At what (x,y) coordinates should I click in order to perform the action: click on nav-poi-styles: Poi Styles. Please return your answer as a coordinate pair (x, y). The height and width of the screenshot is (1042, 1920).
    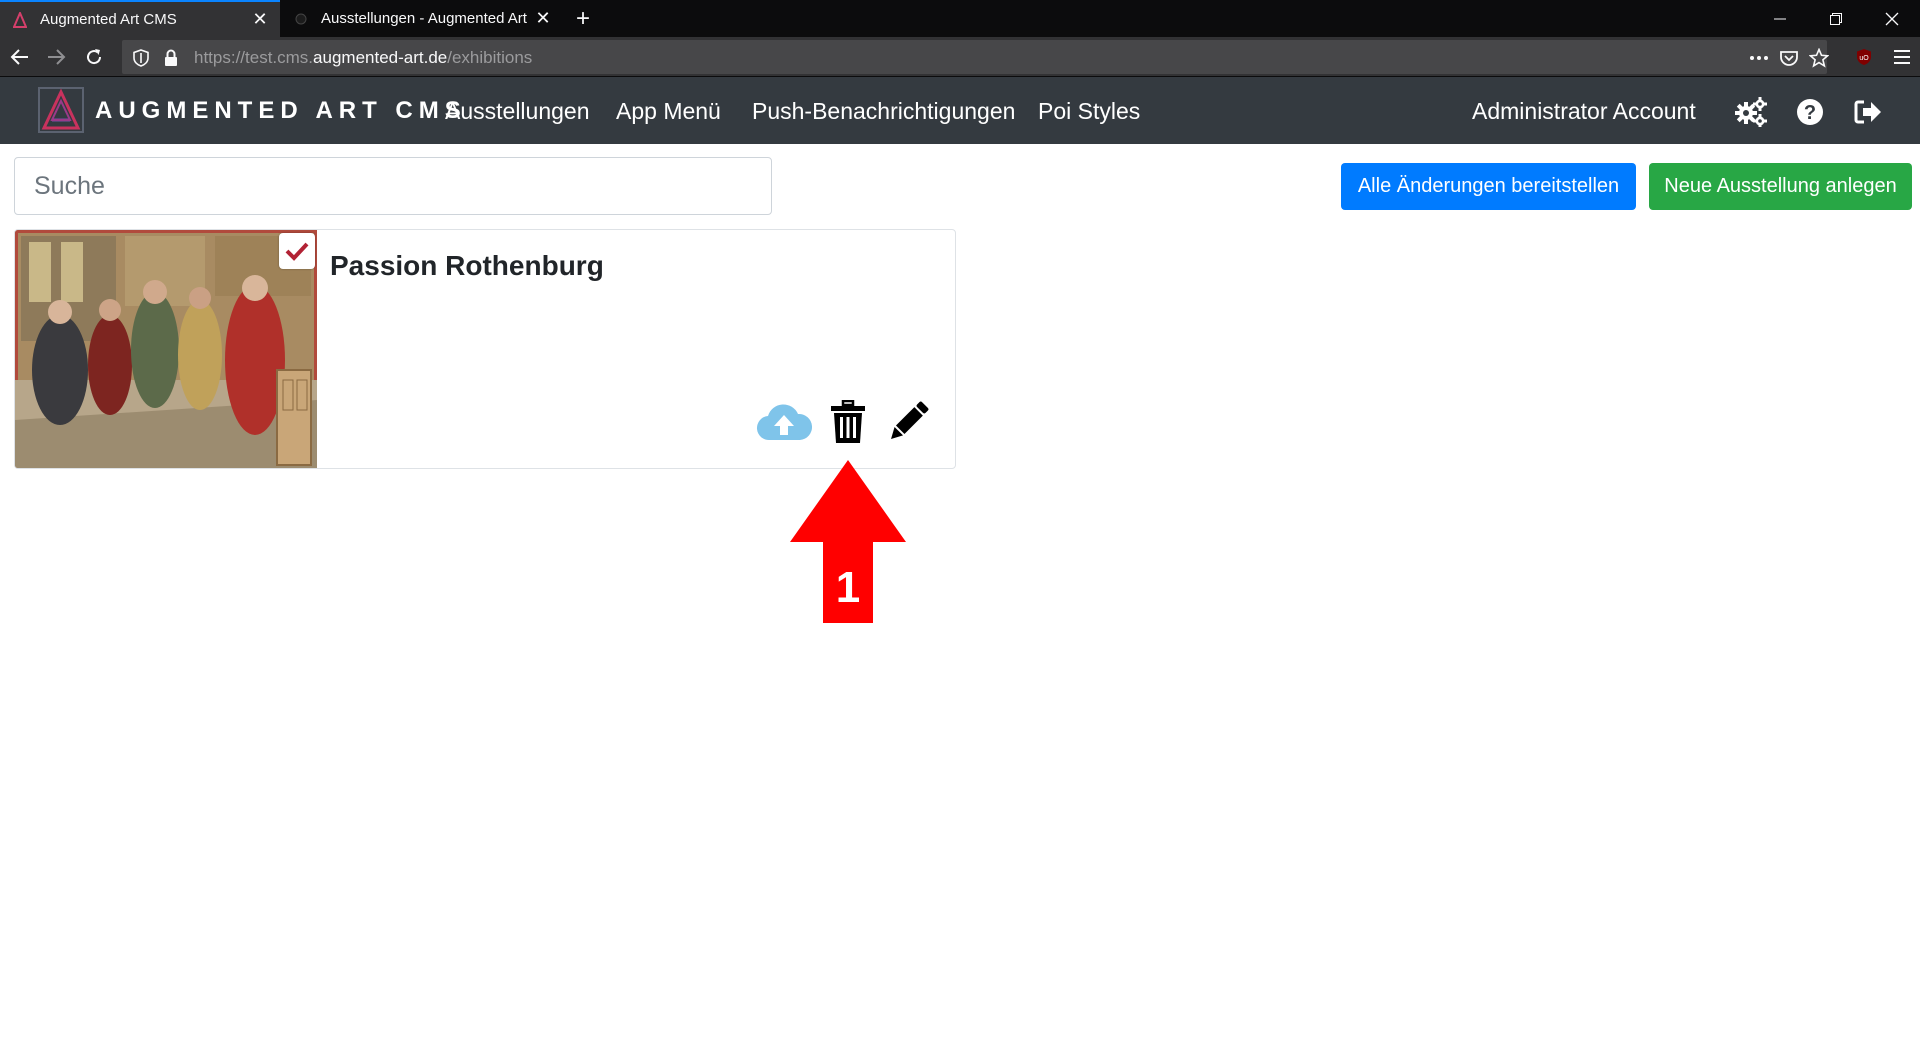
    Looking at the image, I should click on (1089, 111).